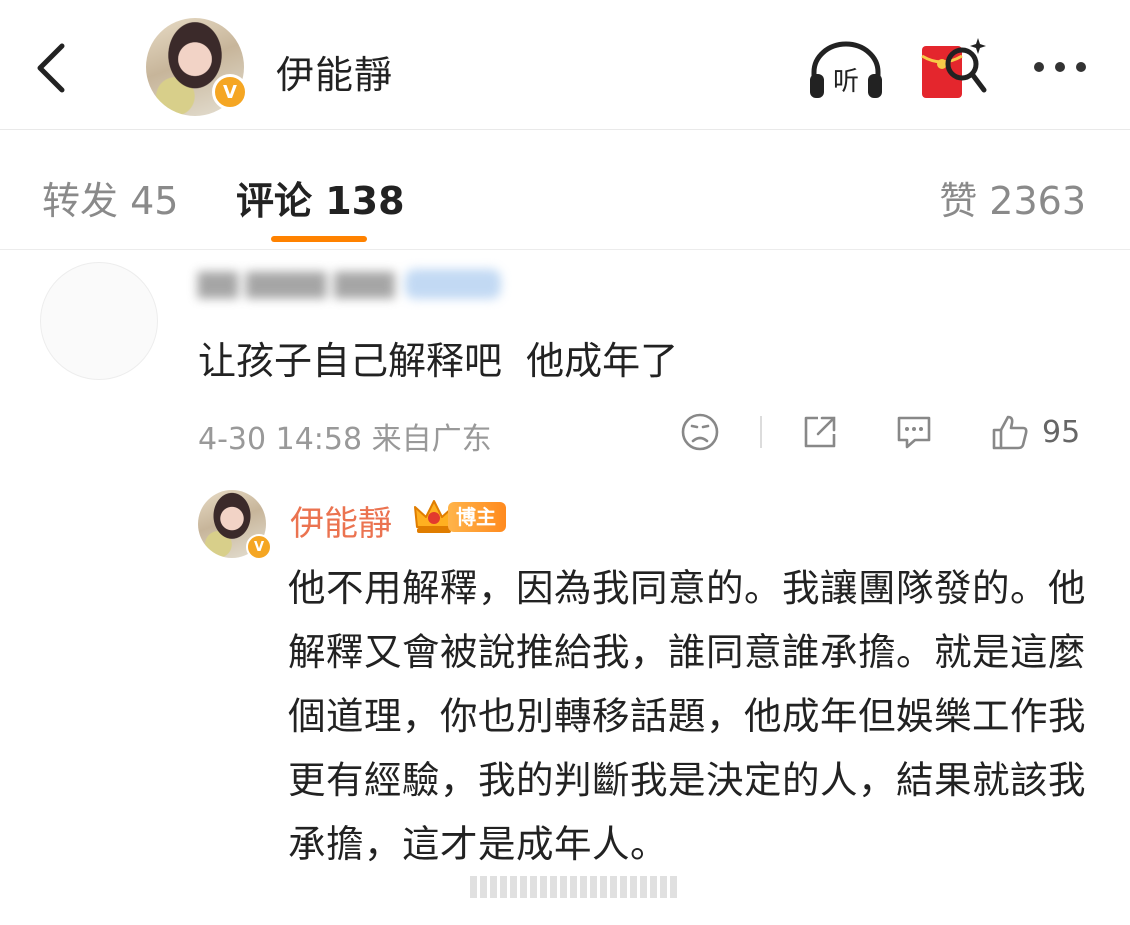 This screenshot has width=1130, height=925. What do you see at coordinates (235, 525) in the screenshot?
I see `reply-author-avatar: V` at bounding box center [235, 525].